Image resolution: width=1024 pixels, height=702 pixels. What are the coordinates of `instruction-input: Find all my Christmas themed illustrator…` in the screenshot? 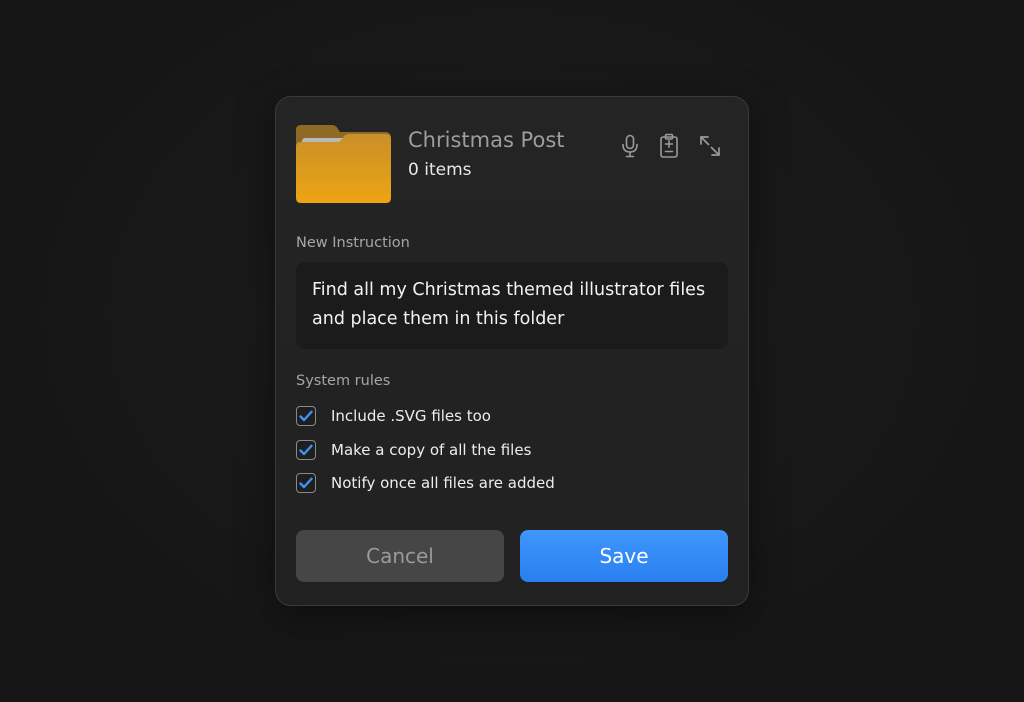 It's located at (512, 305).